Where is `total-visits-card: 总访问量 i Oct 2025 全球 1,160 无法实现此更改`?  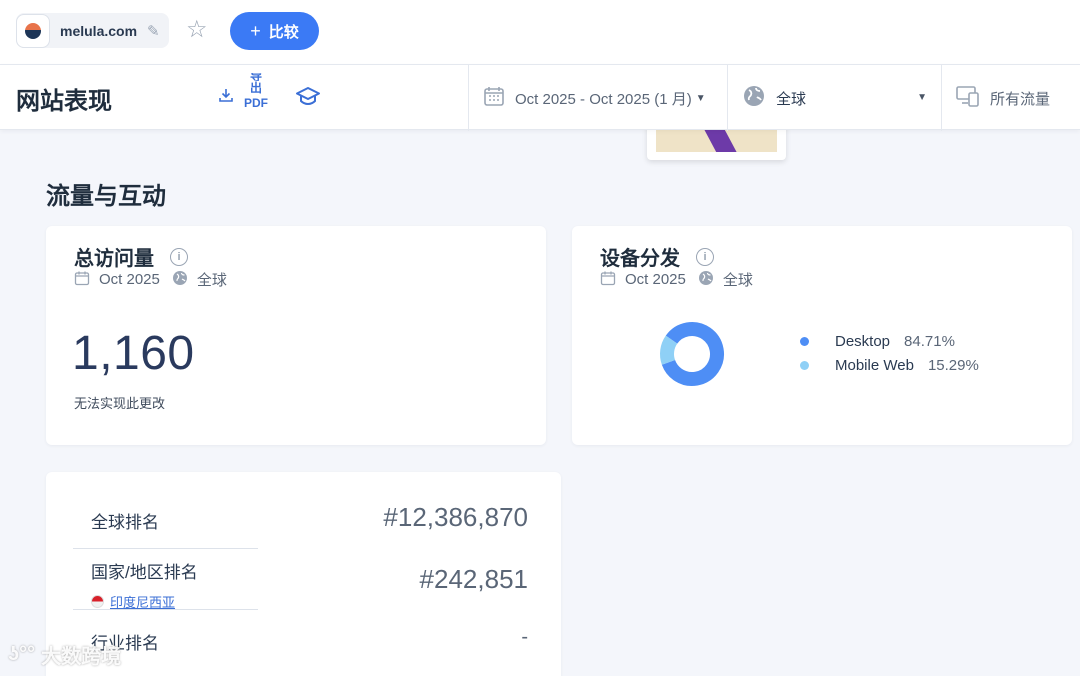
total-visits-card: 总访问量 i Oct 2025 全球 1,160 无法实现此更改 is located at coordinates (296, 335).